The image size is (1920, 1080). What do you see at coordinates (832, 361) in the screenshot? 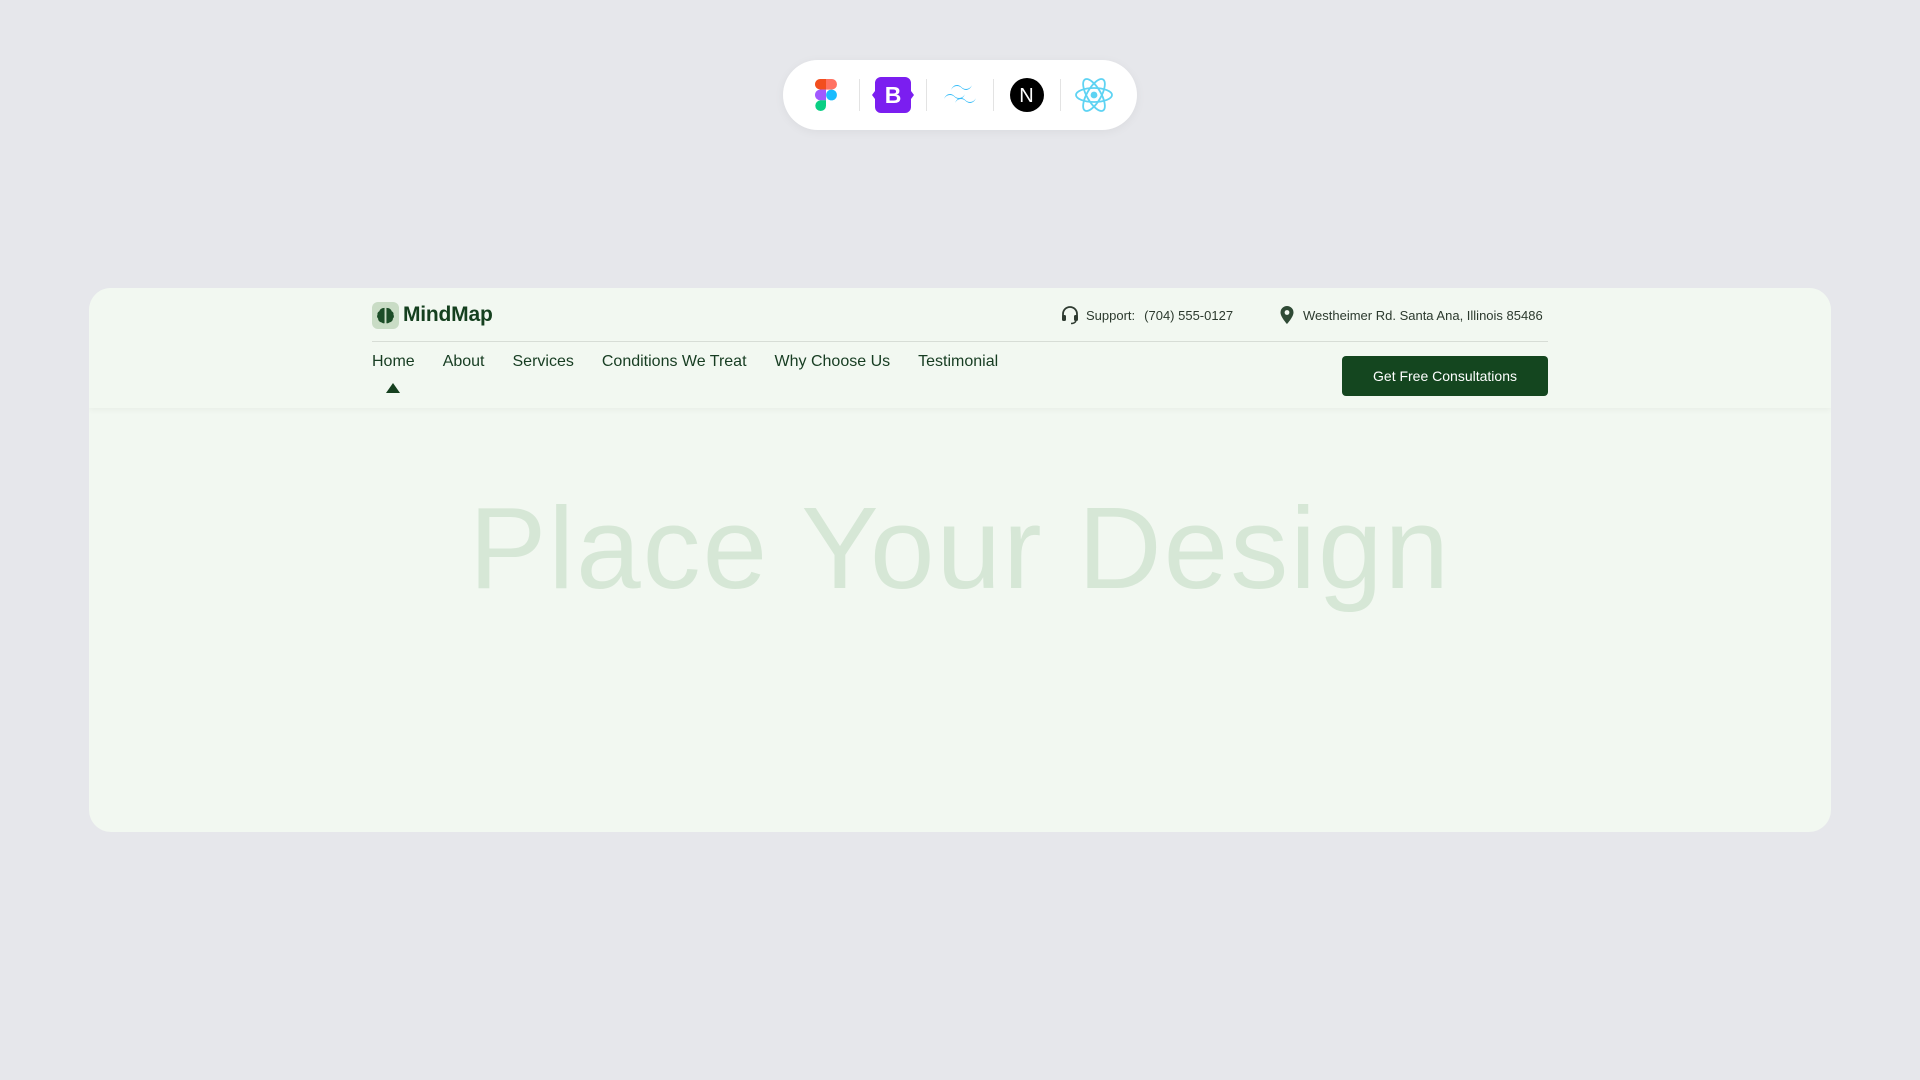
I see `nav-label: Why Choose Us` at bounding box center [832, 361].